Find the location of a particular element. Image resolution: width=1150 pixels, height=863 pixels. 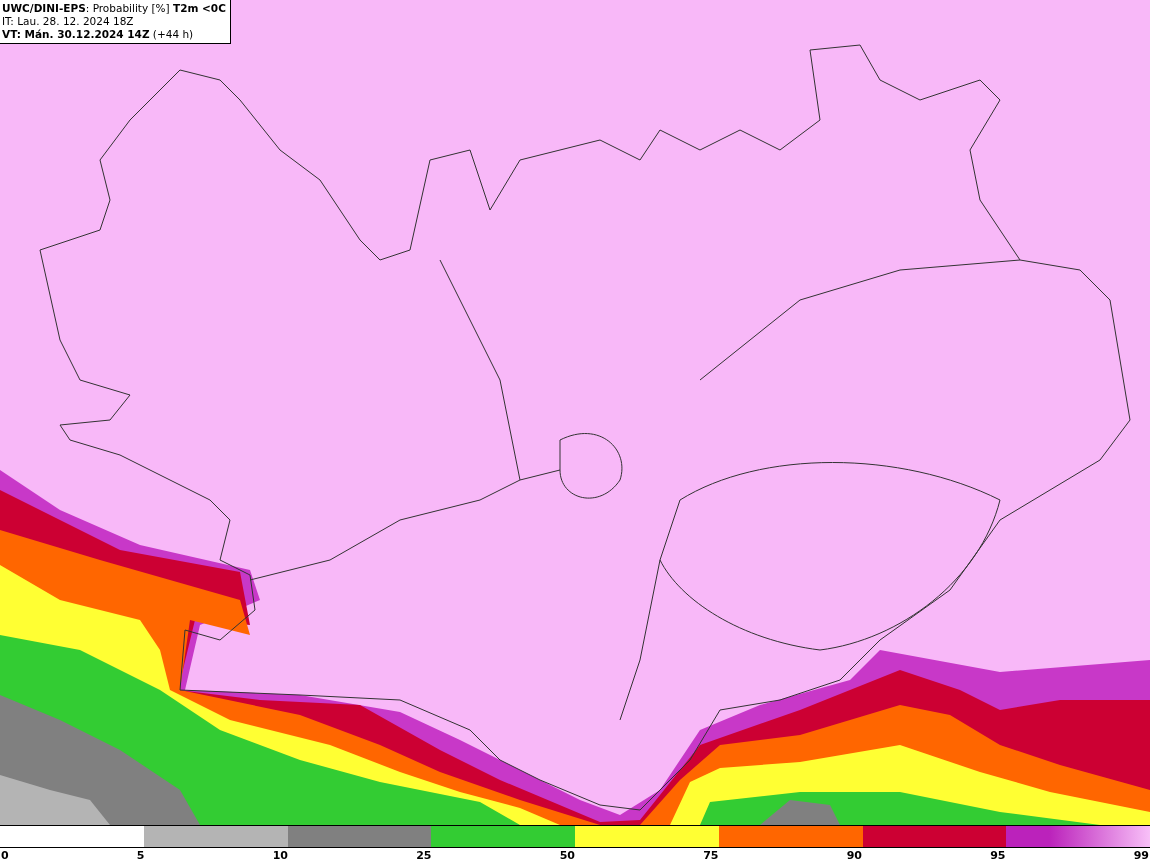

legend-label: 25 is located at coordinates (424, 855).